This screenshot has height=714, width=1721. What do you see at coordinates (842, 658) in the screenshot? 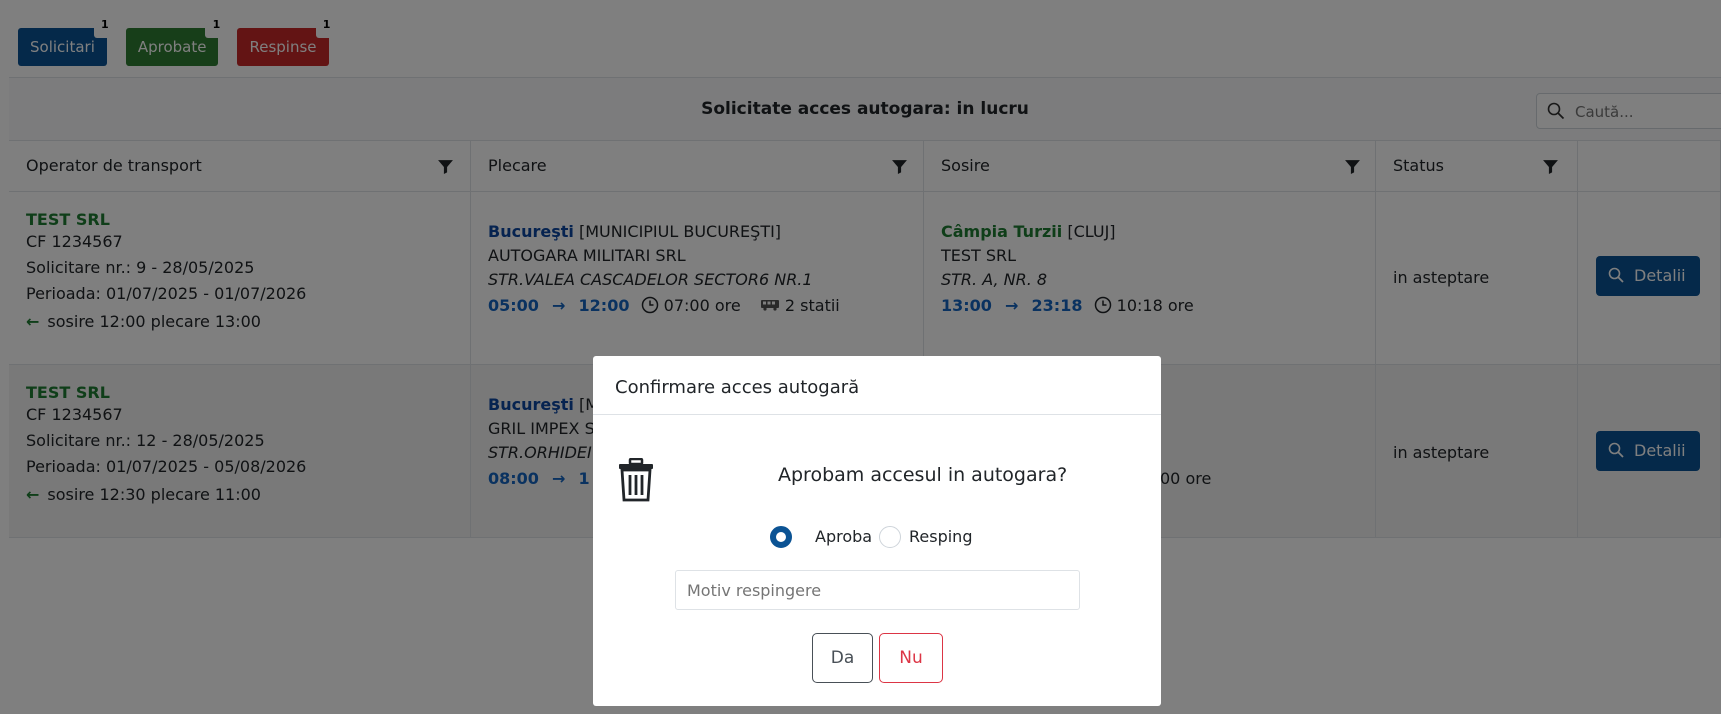
I see `confirm-yes-button: Da` at bounding box center [842, 658].